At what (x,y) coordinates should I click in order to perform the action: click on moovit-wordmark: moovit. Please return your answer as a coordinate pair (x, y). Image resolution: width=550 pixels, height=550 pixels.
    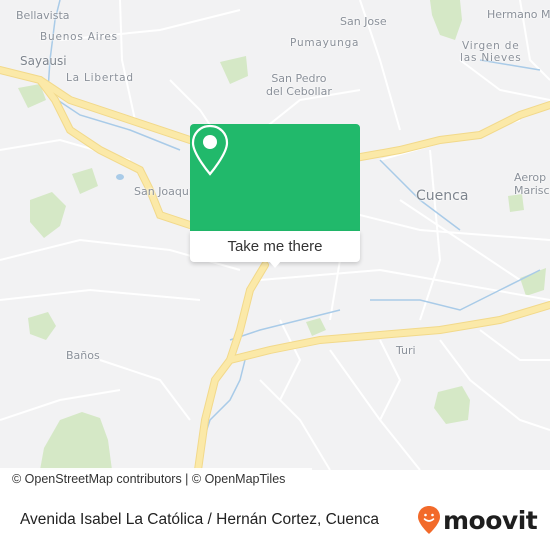
    Looking at the image, I should click on (490, 520).